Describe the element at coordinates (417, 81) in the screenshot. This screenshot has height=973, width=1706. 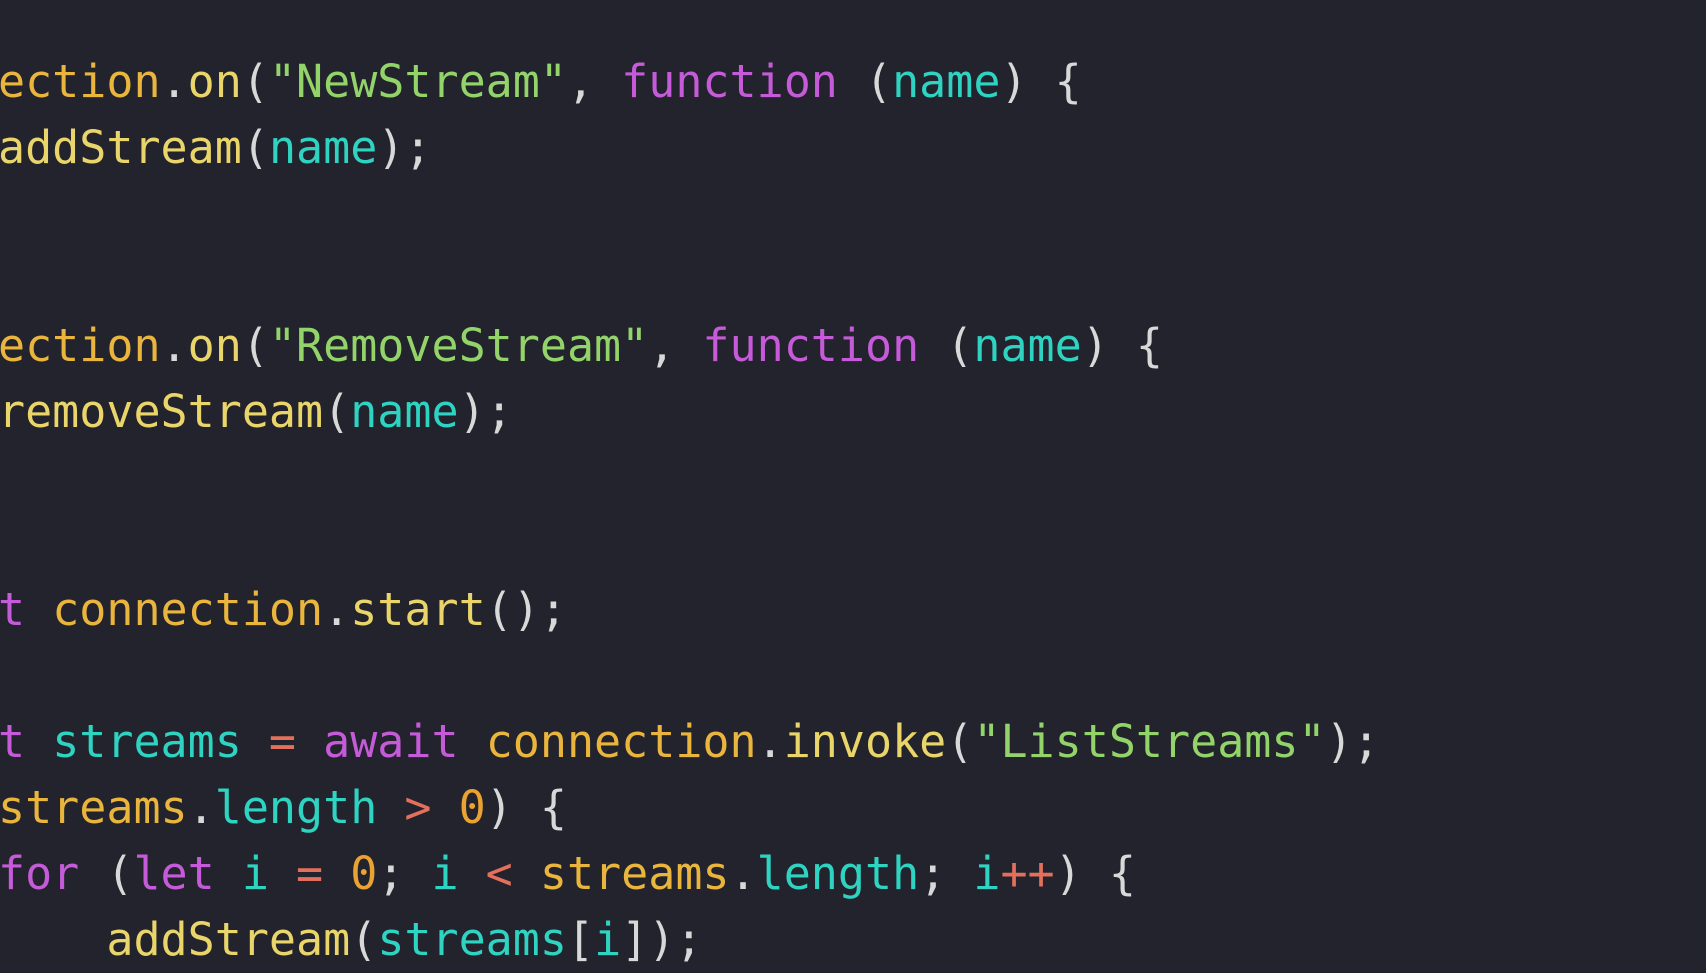
I see `code-token-str: "NewStream"` at that location.